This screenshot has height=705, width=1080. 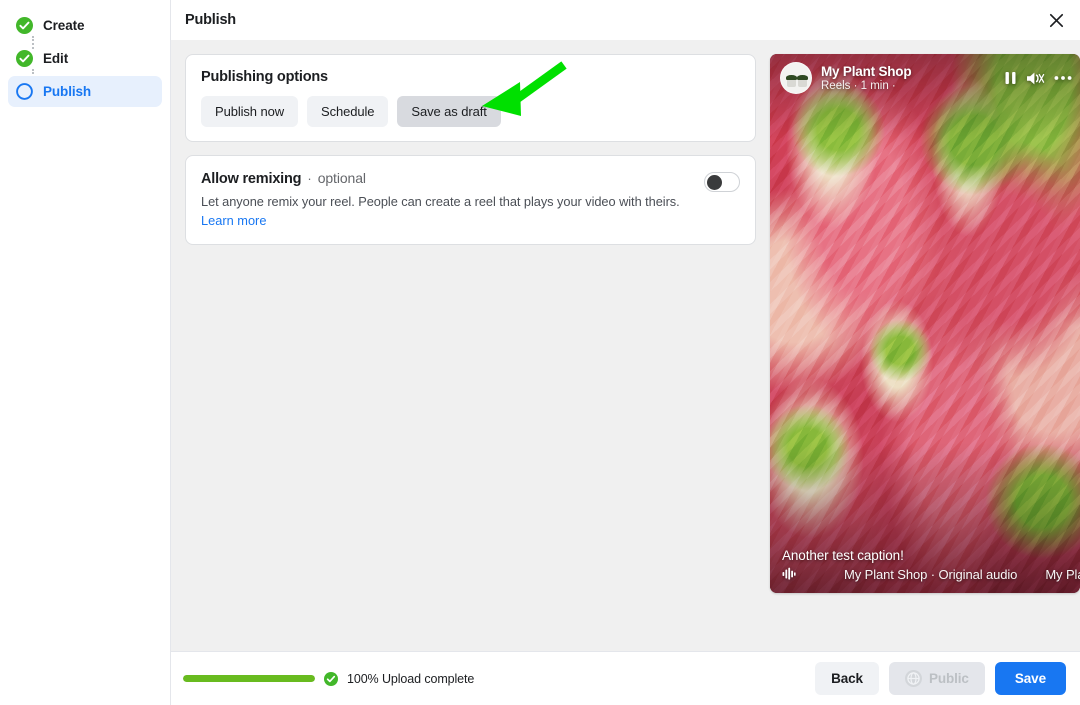 I want to click on sidebar-step-edit: Edit, so click(x=85, y=58).